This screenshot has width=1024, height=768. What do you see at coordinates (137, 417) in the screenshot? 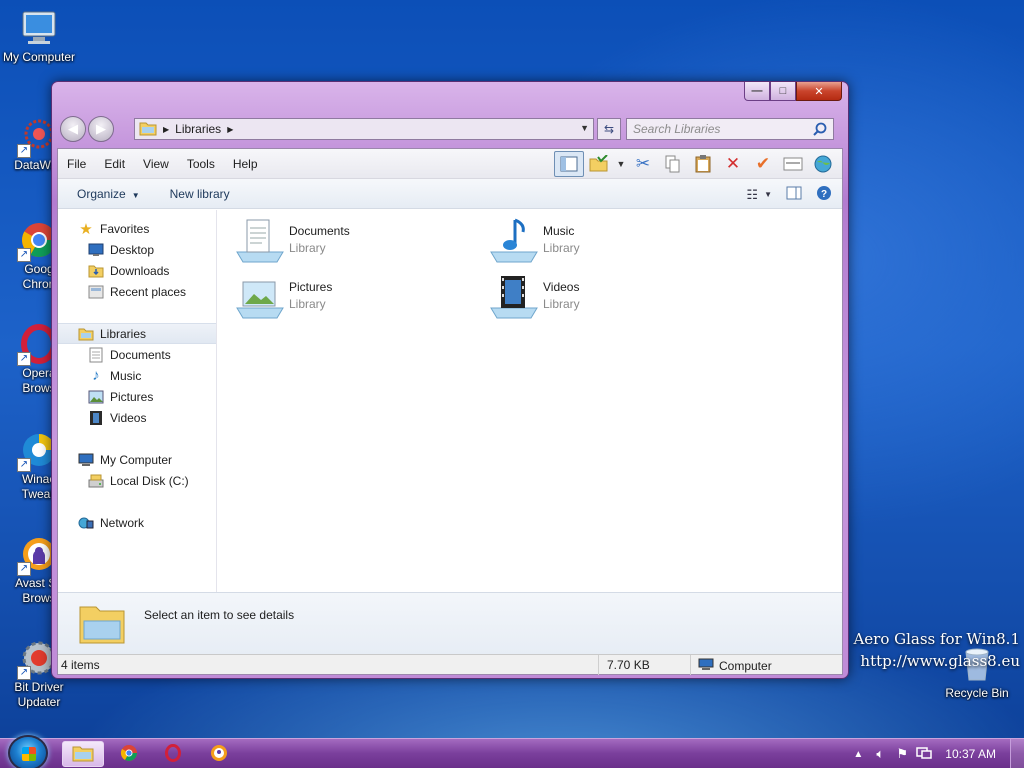
I see `nav-item-videos: Videos` at bounding box center [137, 417].